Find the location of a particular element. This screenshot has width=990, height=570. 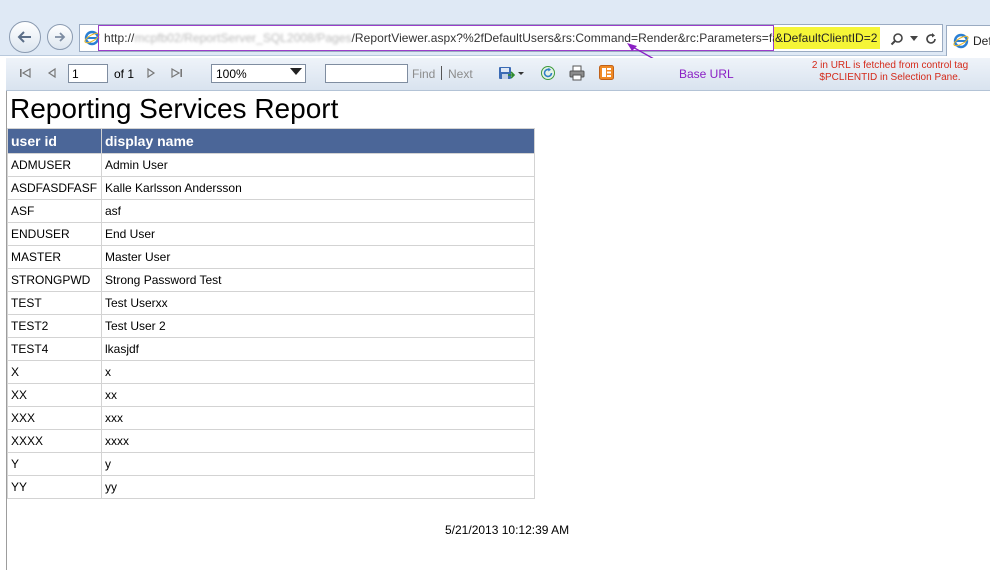

display-name-cell: xxx is located at coordinates (318, 418).